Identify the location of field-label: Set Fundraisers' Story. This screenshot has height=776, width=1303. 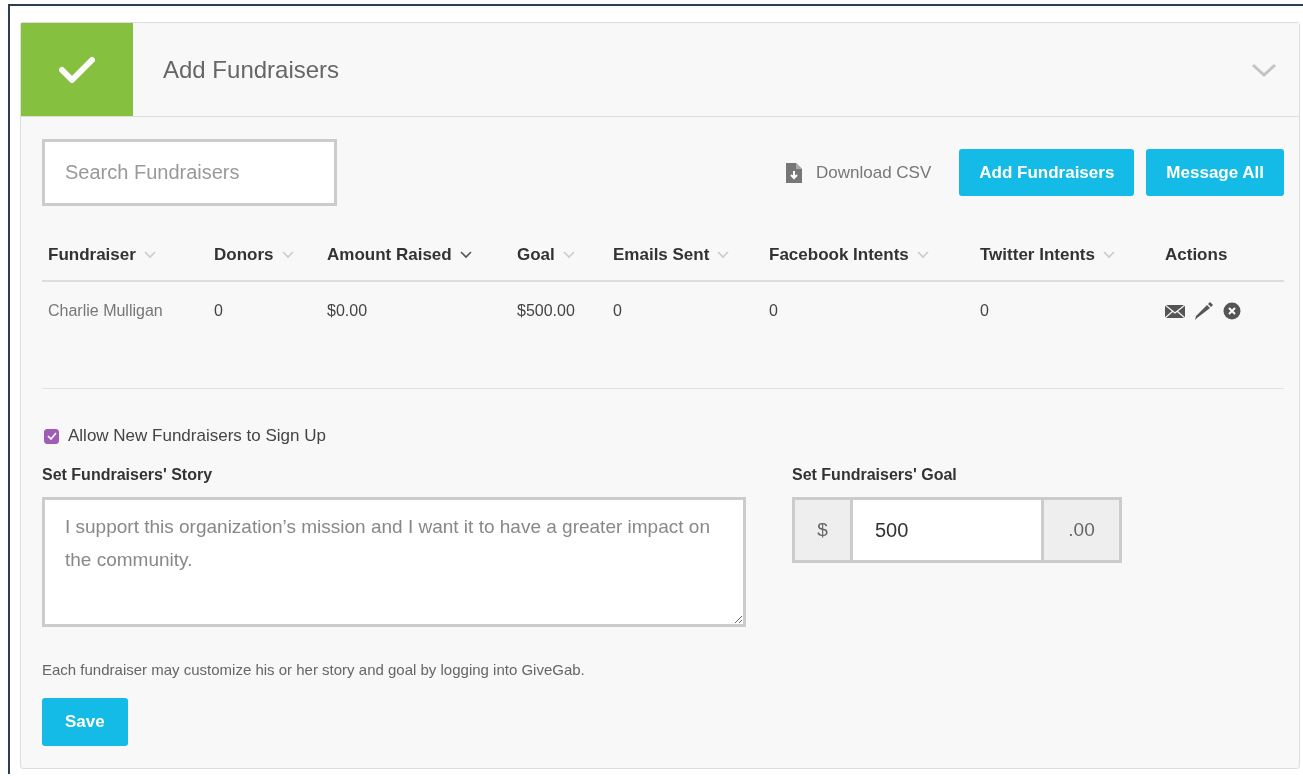
(128, 475).